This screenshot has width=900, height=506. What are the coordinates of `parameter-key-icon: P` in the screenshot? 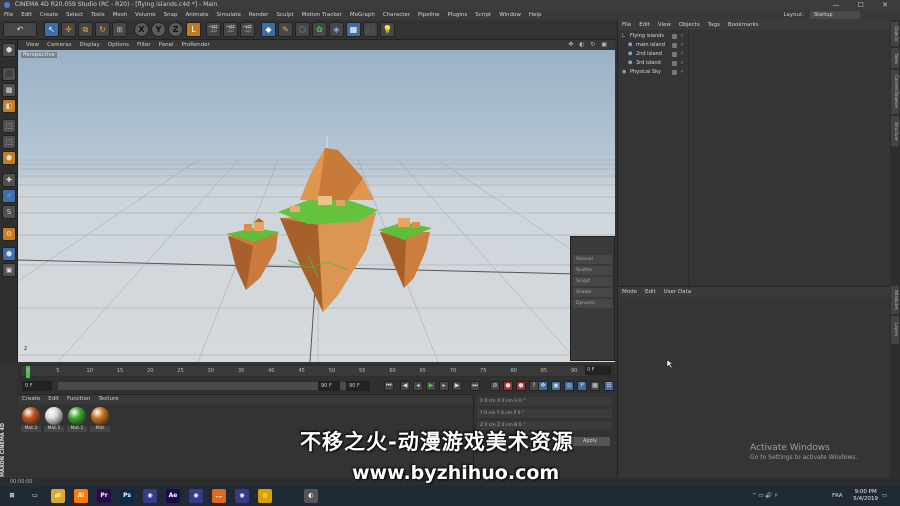 It's located at (582, 386).